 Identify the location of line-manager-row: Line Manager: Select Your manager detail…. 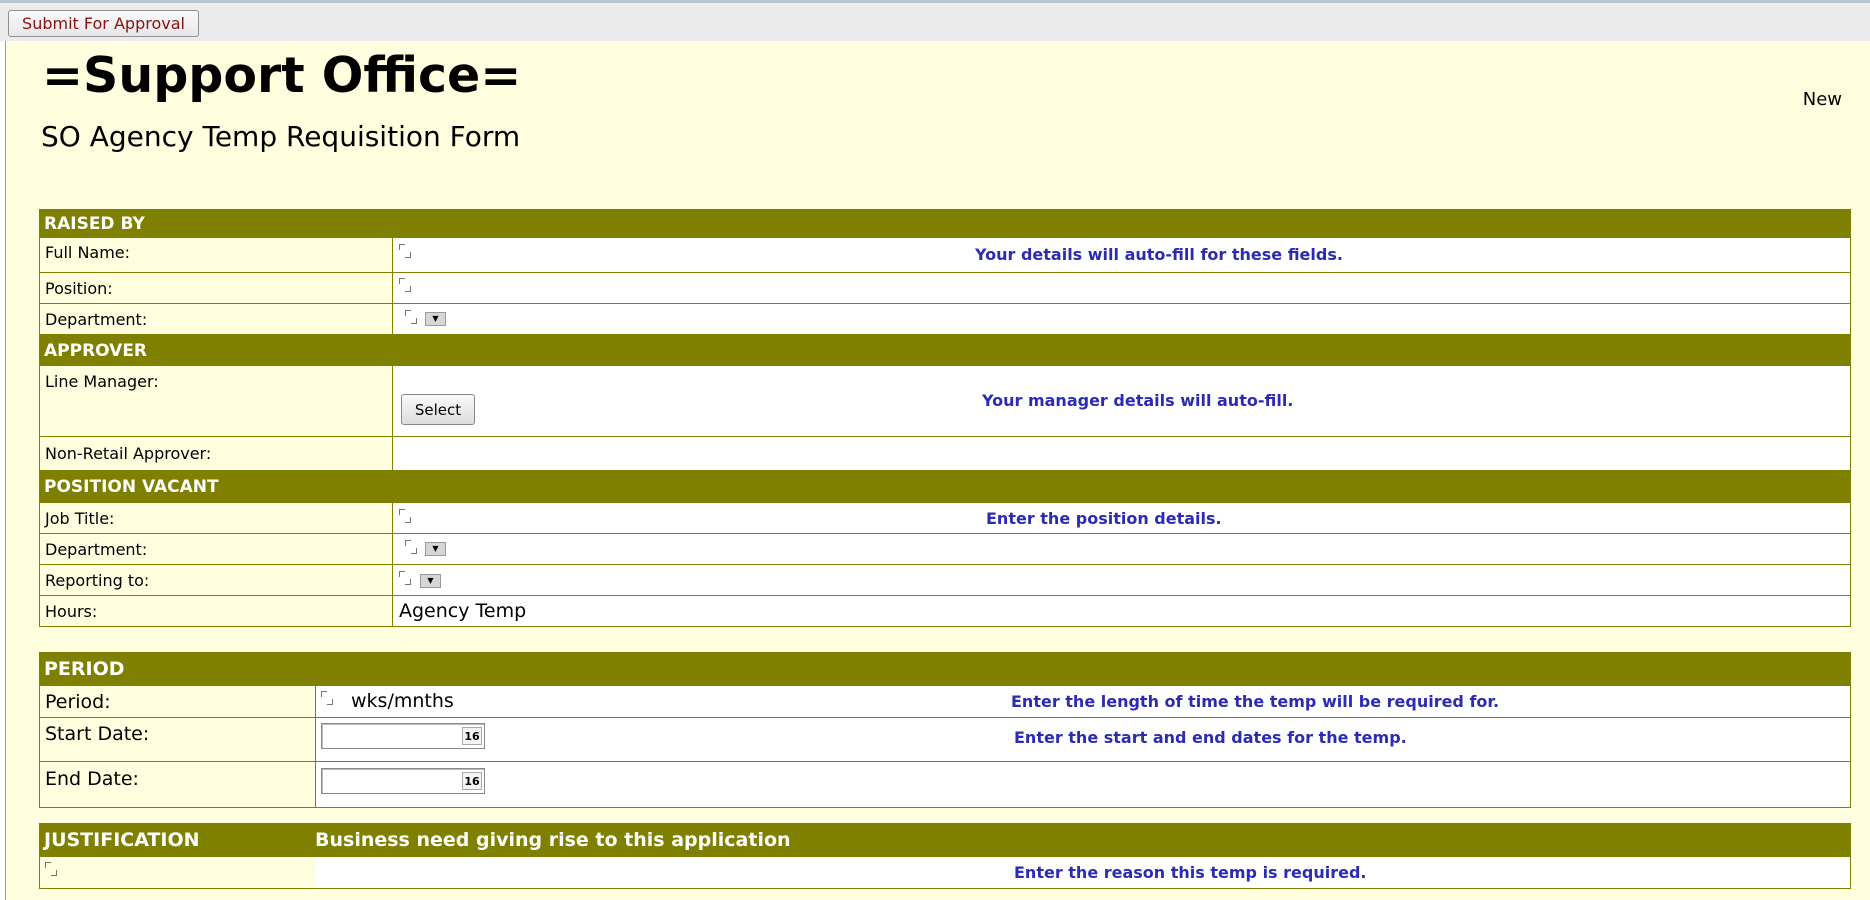
(945, 401).